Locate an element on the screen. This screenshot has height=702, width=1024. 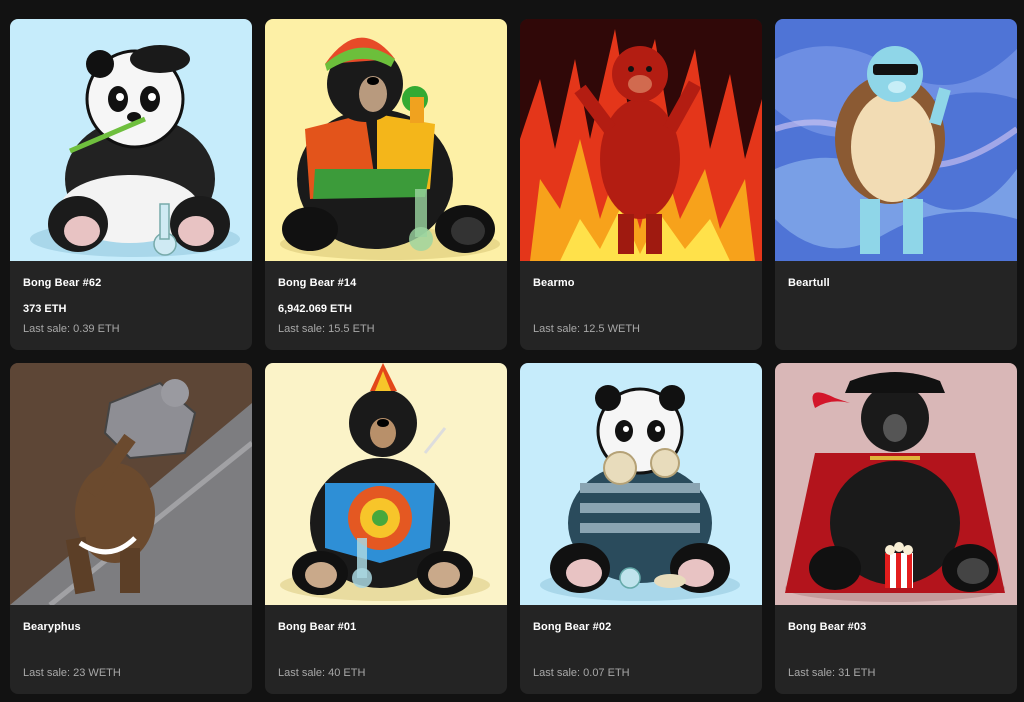
black-bear-tiedye-illustration is located at coordinates (386, 484).